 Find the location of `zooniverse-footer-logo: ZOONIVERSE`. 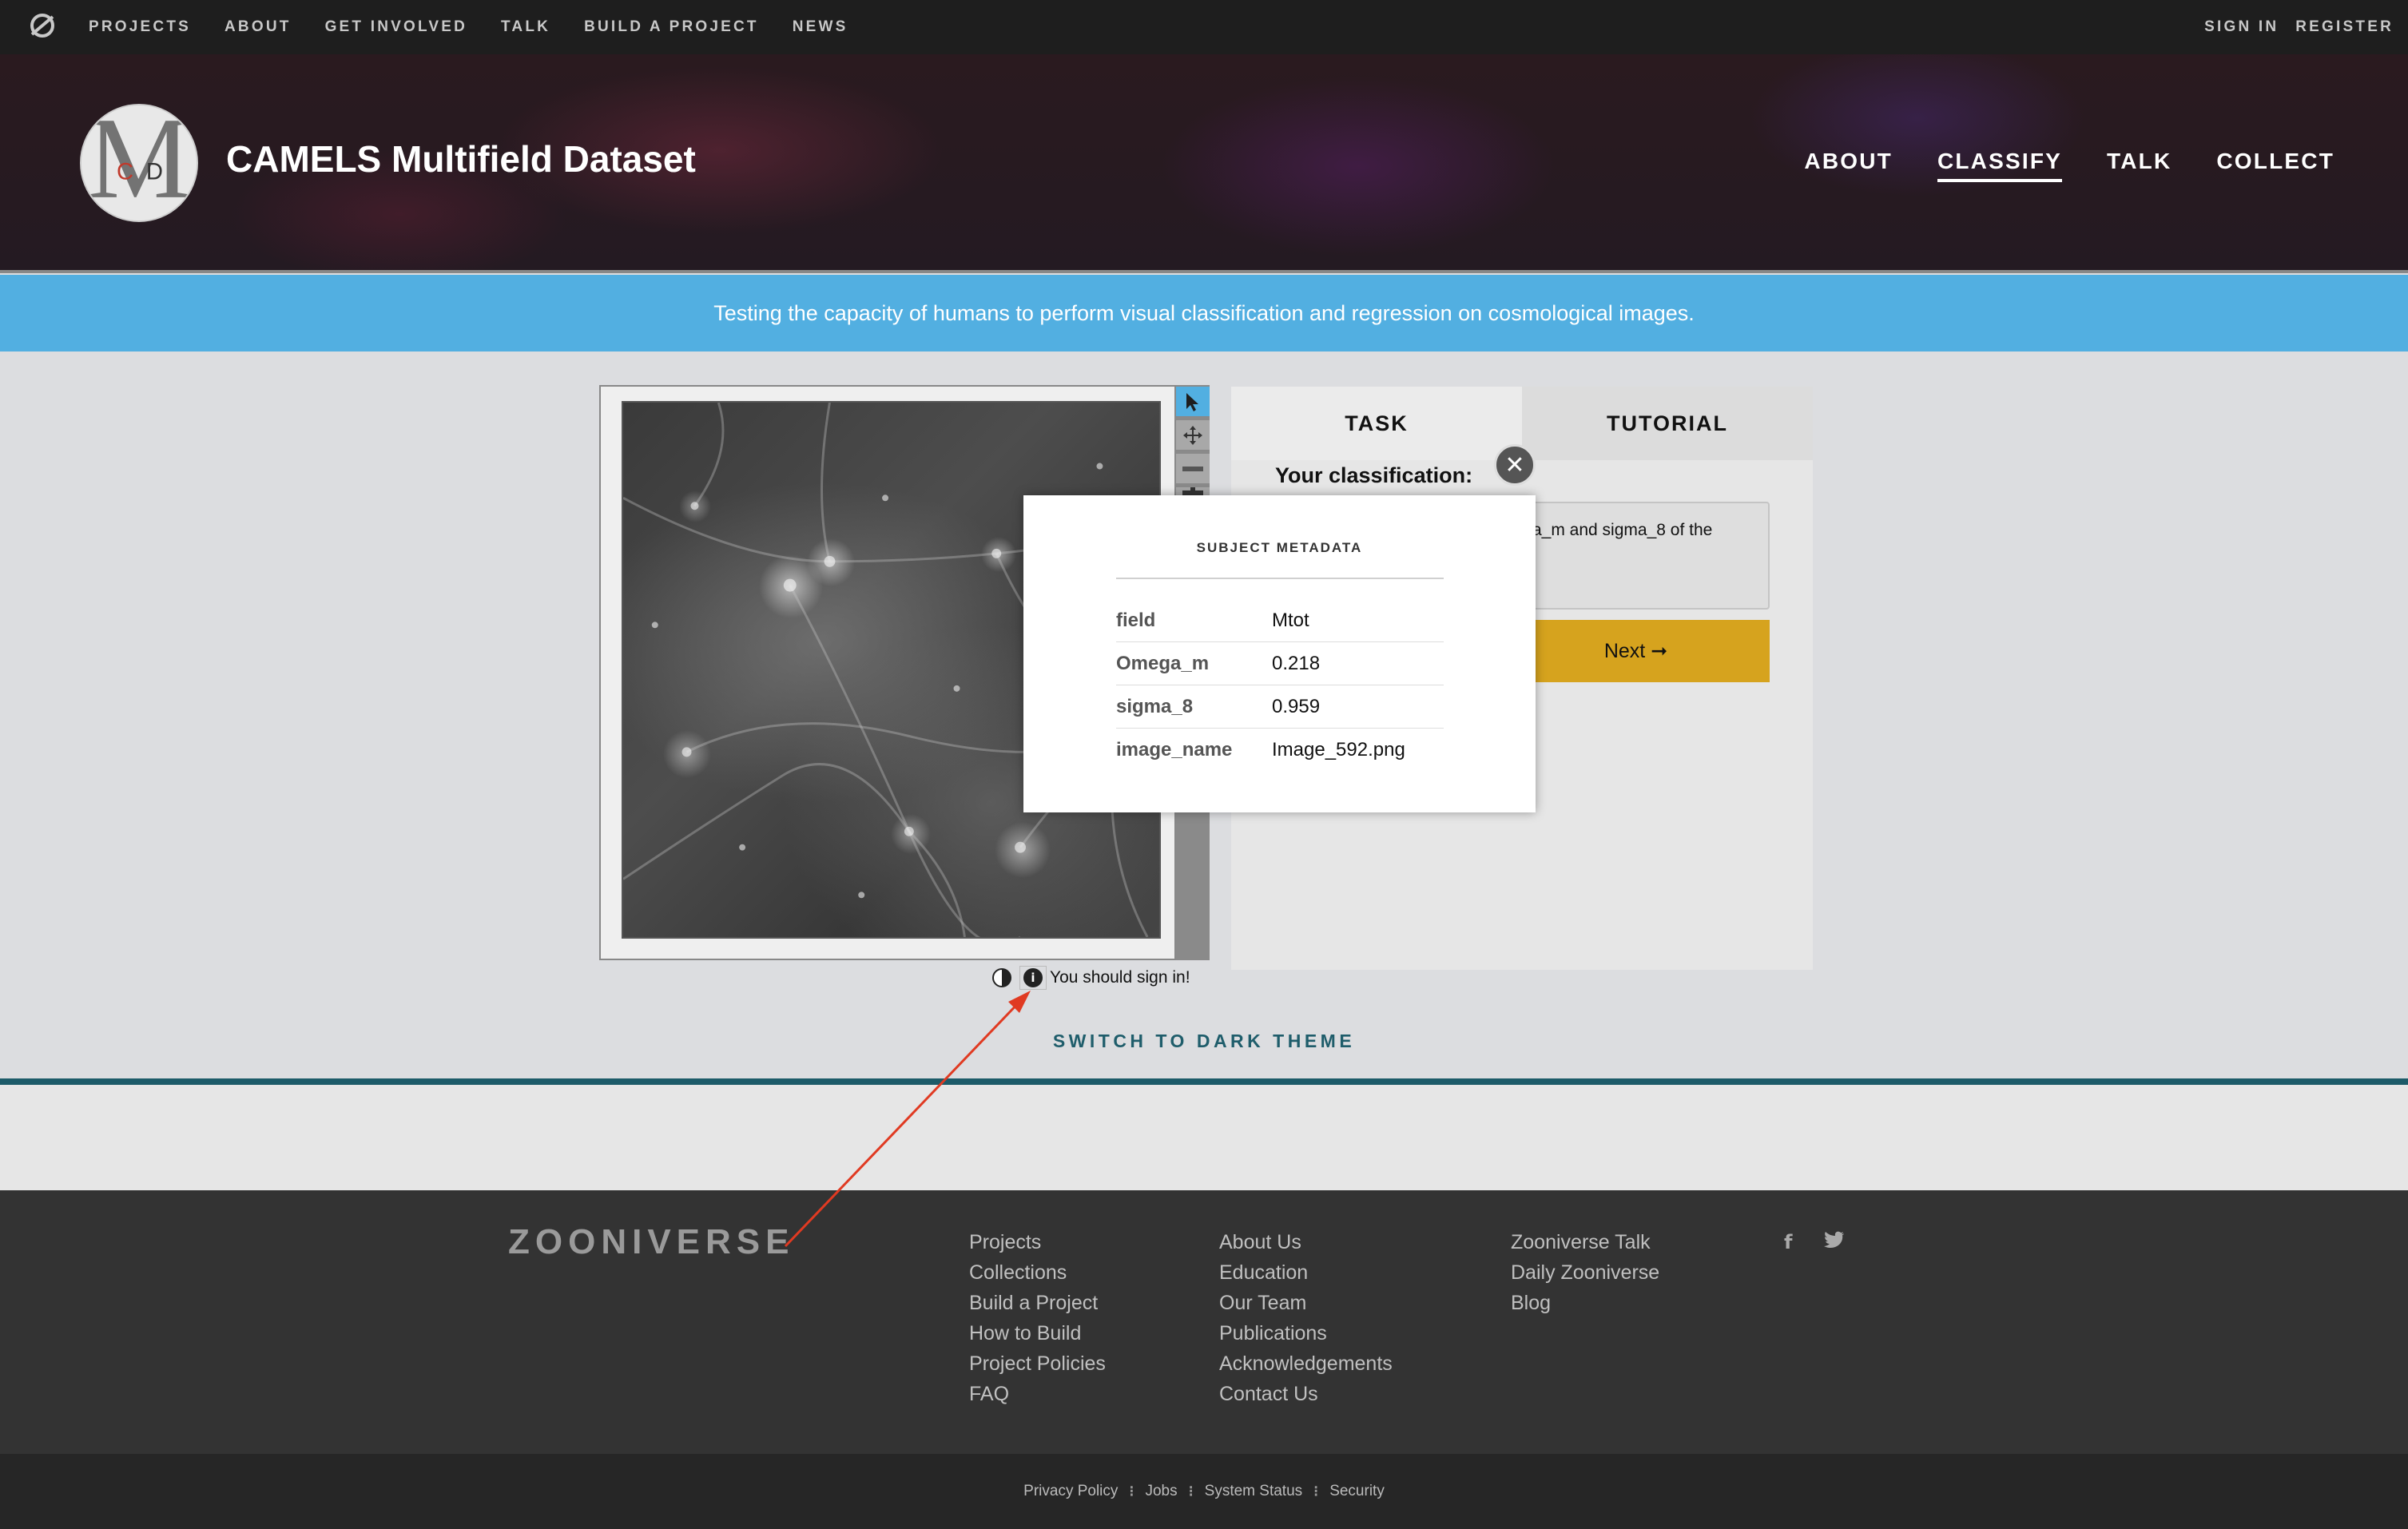

zooniverse-footer-logo: ZOONIVERSE is located at coordinates (652, 1242).